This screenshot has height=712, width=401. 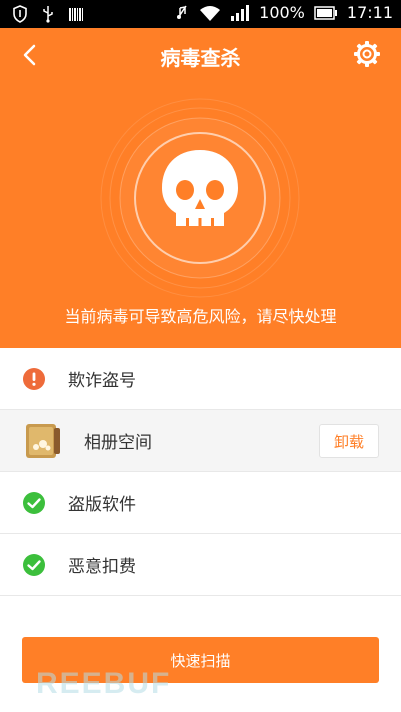 What do you see at coordinates (200, 565) in the screenshot?
I see `list-item: 恶意扣费` at bounding box center [200, 565].